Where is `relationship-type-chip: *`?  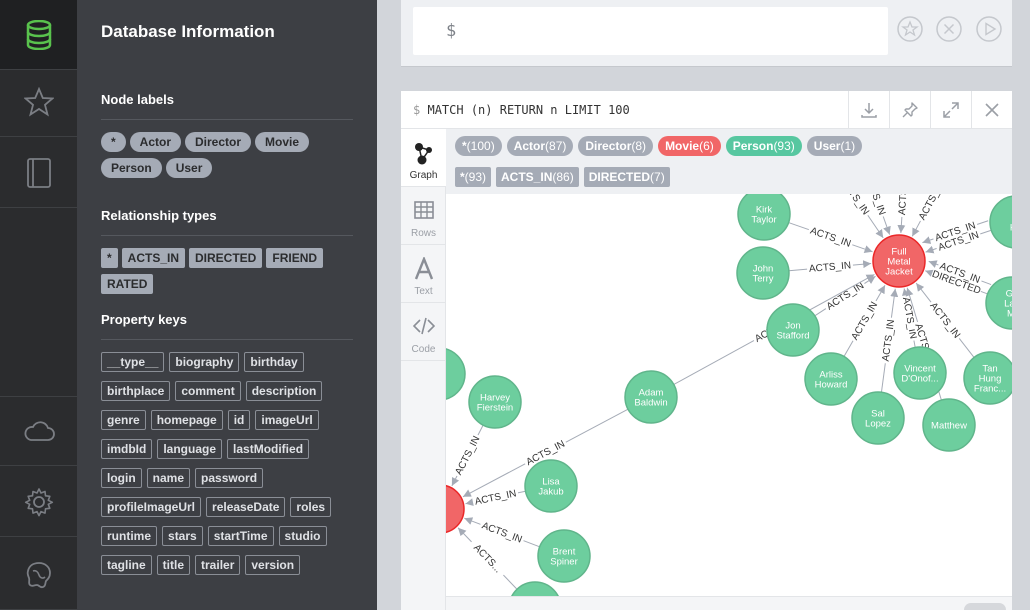 relationship-type-chip: * is located at coordinates (109, 258).